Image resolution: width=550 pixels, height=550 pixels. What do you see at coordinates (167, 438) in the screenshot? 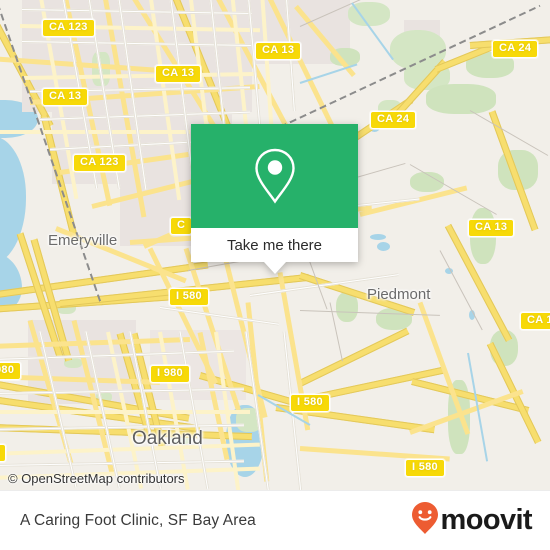
I see `place-label-oakland: Oakland` at bounding box center [167, 438].